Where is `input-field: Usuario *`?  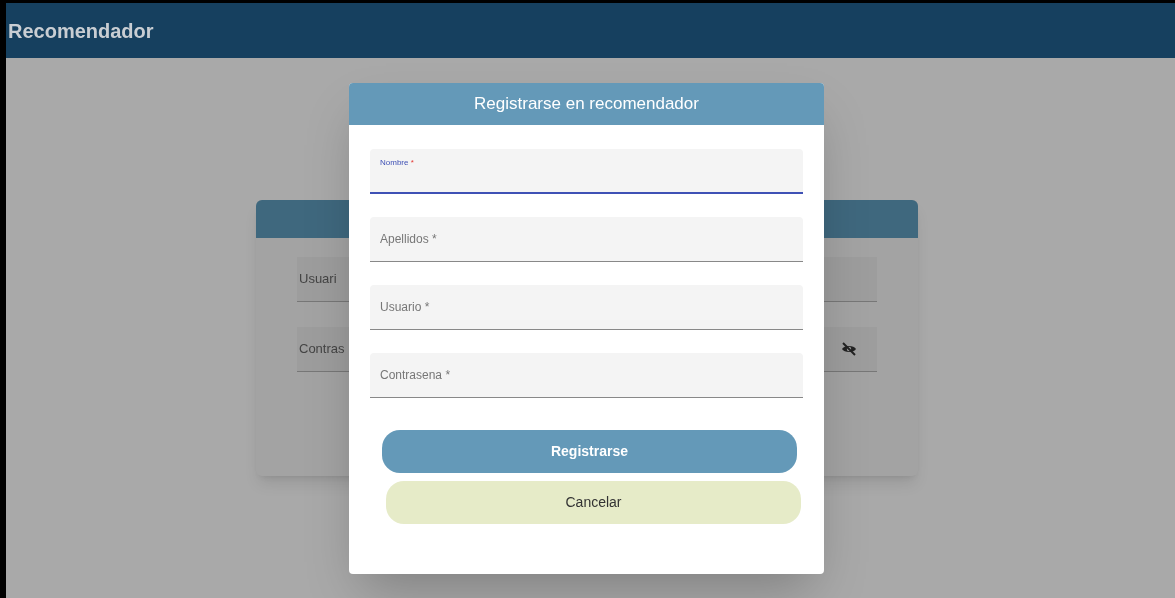
input-field: Usuario * is located at coordinates (586, 307).